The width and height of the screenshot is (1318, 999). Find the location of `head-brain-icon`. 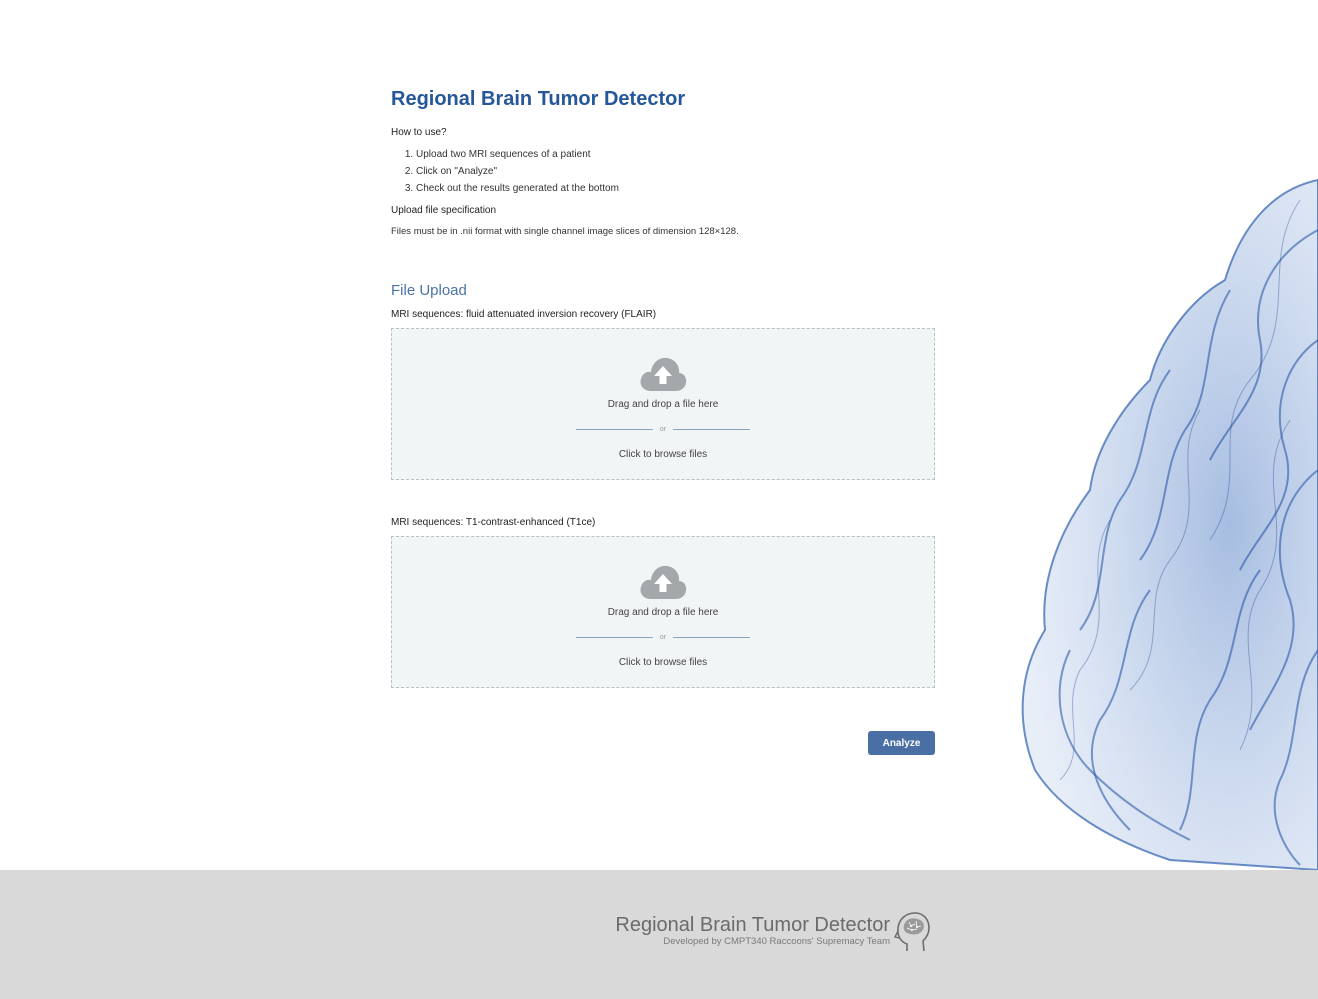

head-brain-icon is located at coordinates (911, 932).